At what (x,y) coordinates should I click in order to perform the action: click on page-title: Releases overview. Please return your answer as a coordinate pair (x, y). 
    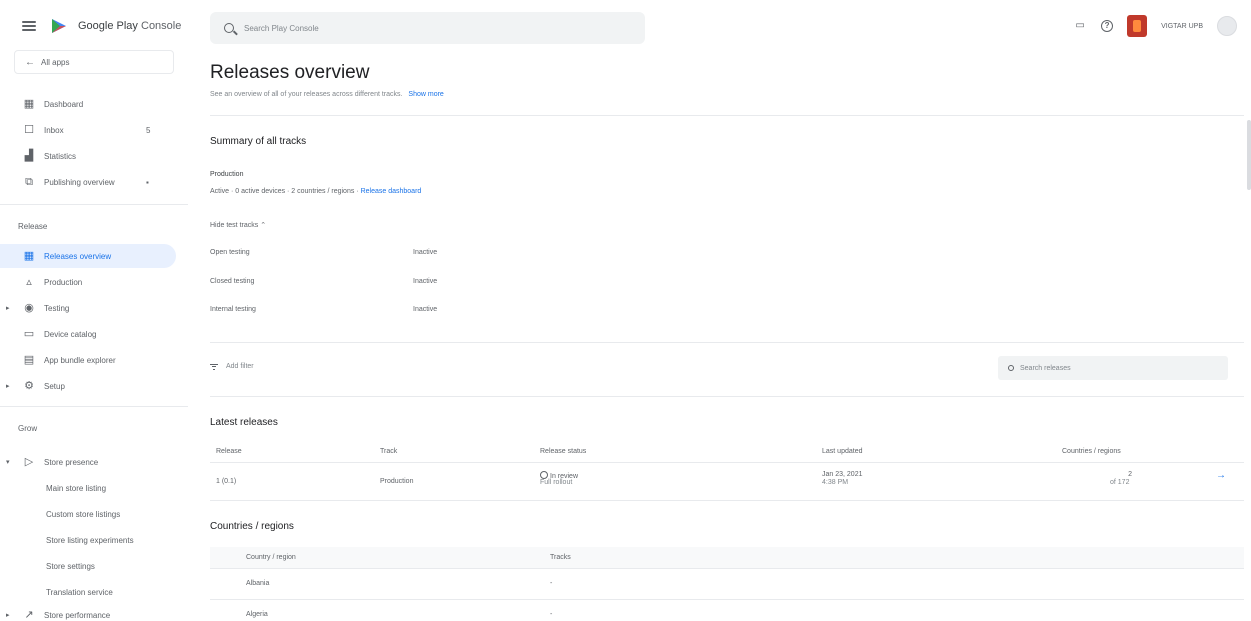
    Looking at the image, I should click on (290, 72).